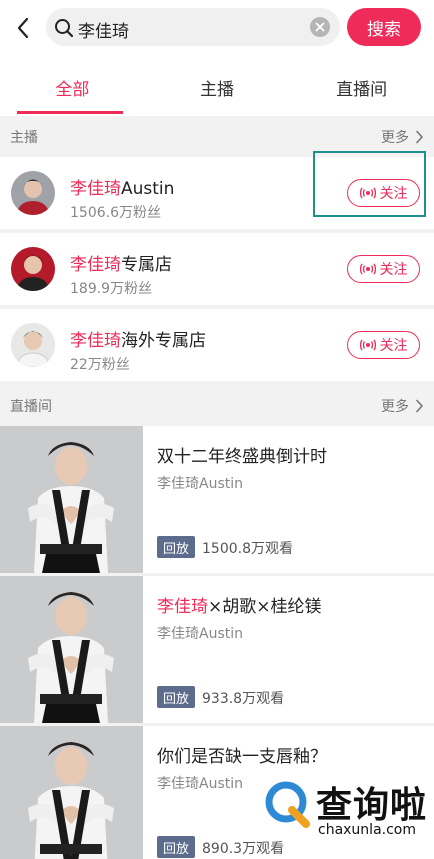  What do you see at coordinates (24, 138) in the screenshot?
I see `section-title: 主播` at bounding box center [24, 138].